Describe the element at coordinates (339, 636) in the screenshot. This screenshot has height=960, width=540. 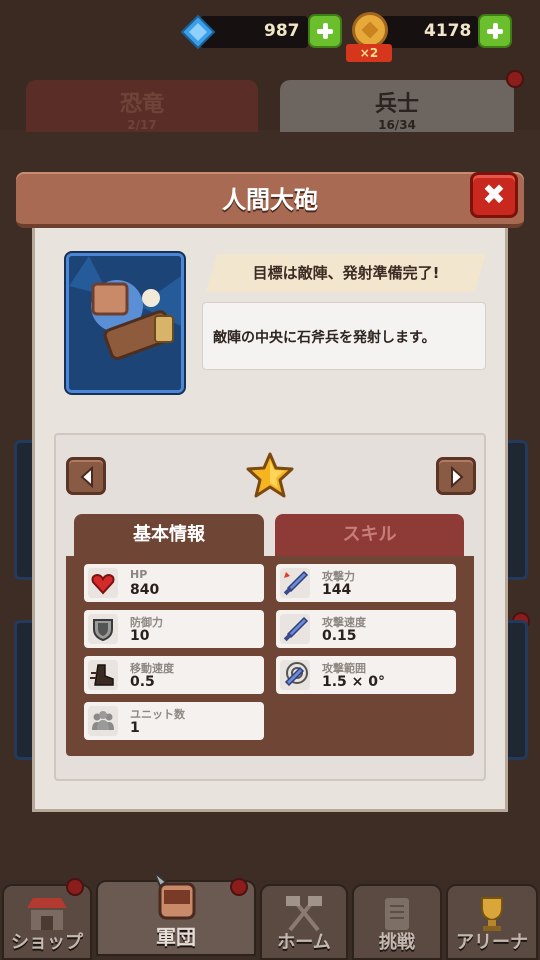
I see `stat-attack-speed-value: 0.15` at that location.